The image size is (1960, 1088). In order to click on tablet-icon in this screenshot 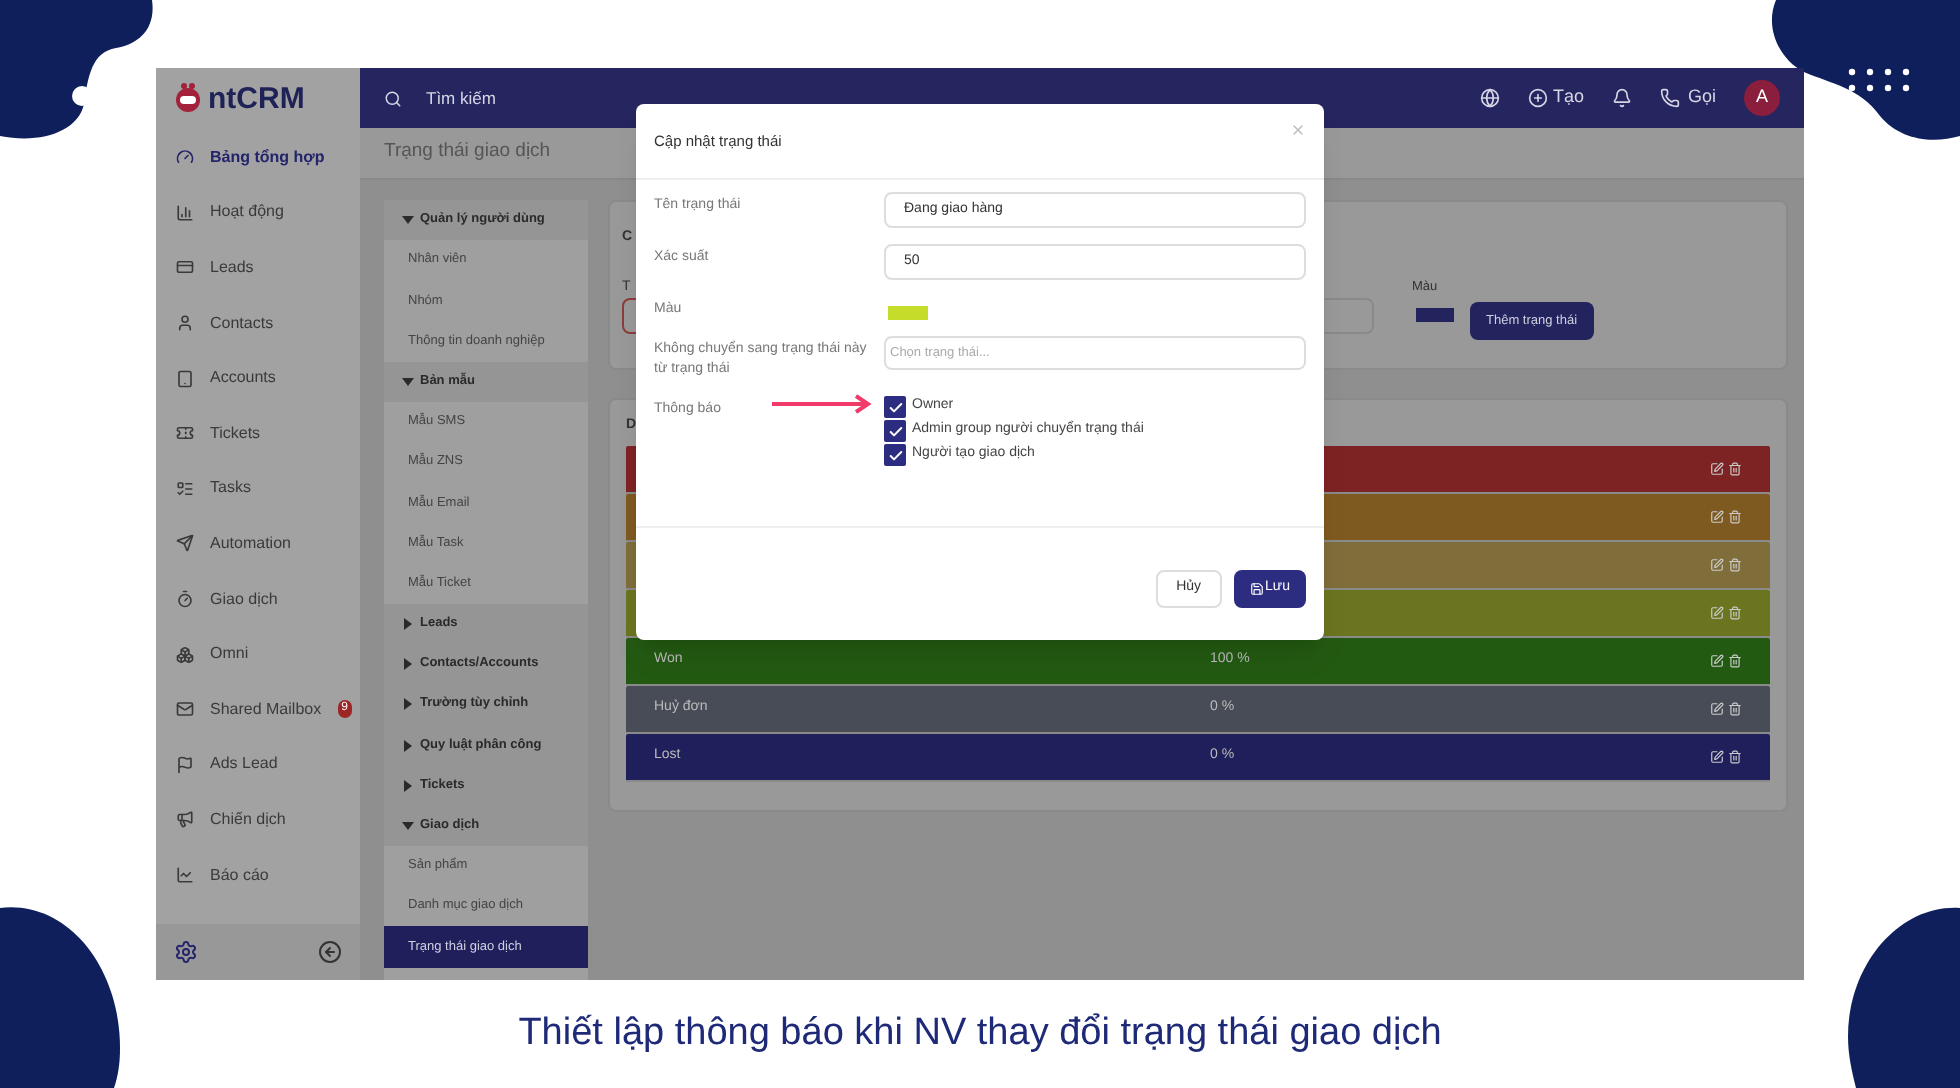, I will do `click(185, 378)`.